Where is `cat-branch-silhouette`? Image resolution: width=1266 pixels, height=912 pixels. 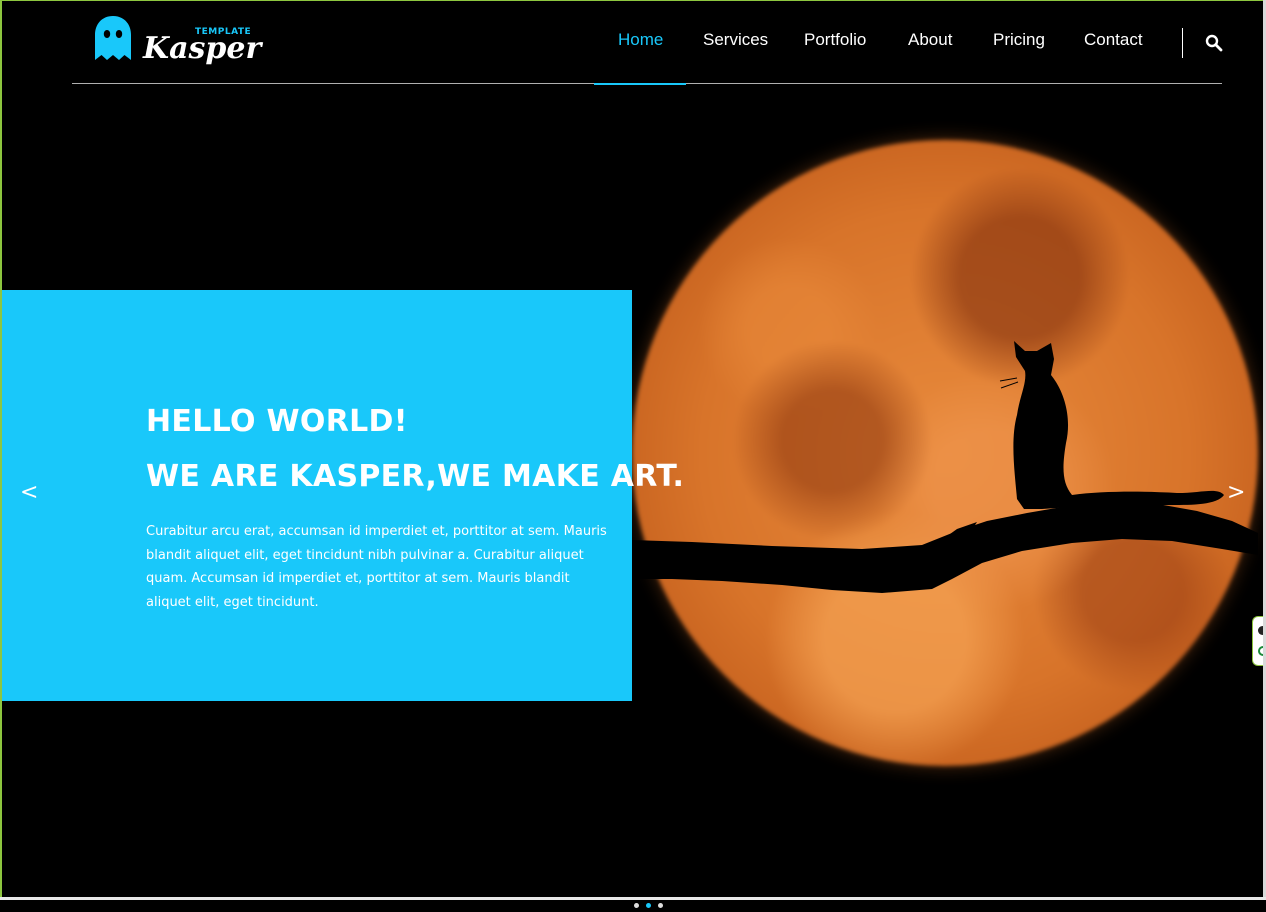
cat-branch-silhouette is located at coordinates (945, 467).